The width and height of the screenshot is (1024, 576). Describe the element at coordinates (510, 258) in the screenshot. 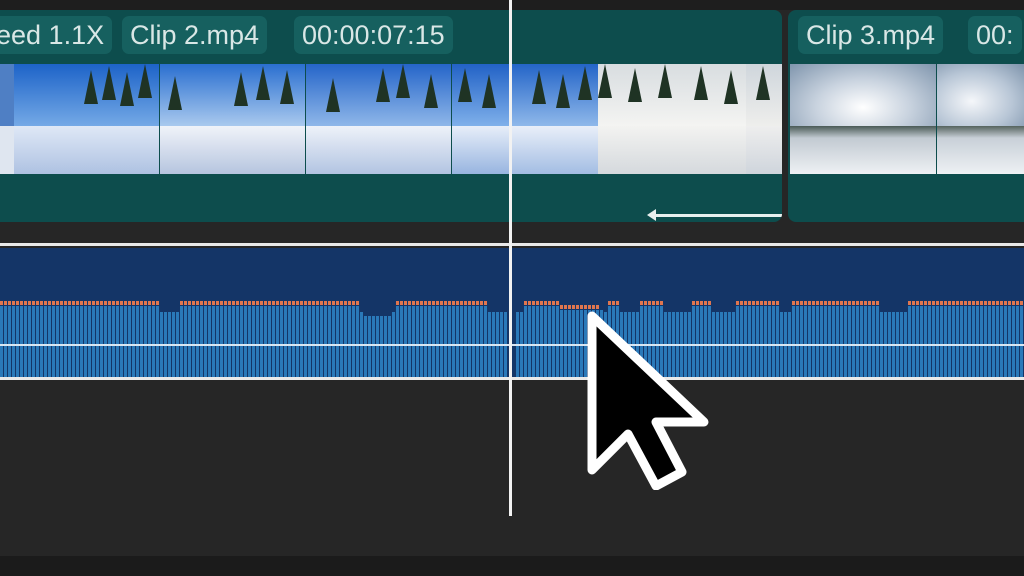

I see `playhead` at that location.